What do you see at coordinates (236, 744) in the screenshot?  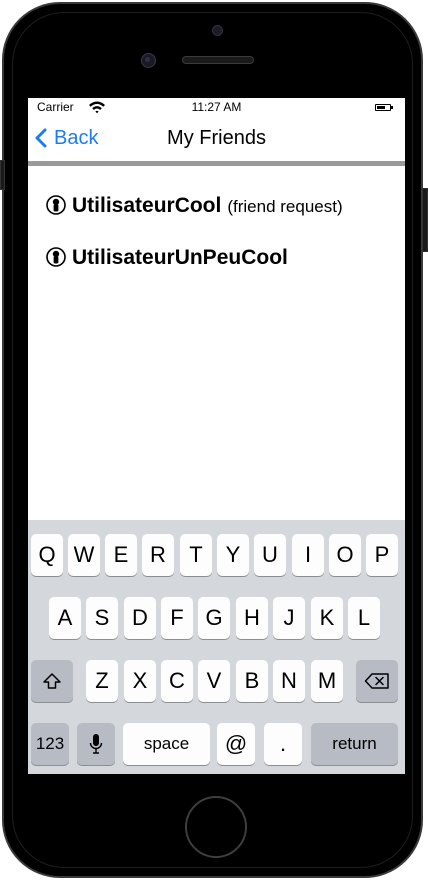 I see `at-key: @` at bounding box center [236, 744].